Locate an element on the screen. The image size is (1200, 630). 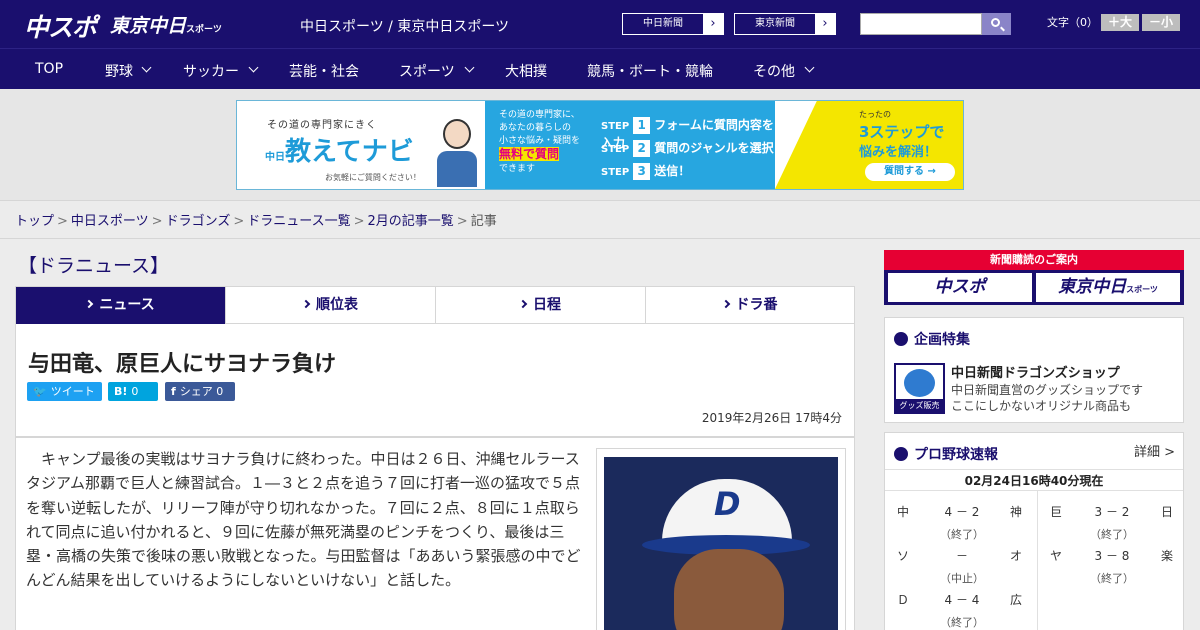
face is located at coordinates (729, 589).